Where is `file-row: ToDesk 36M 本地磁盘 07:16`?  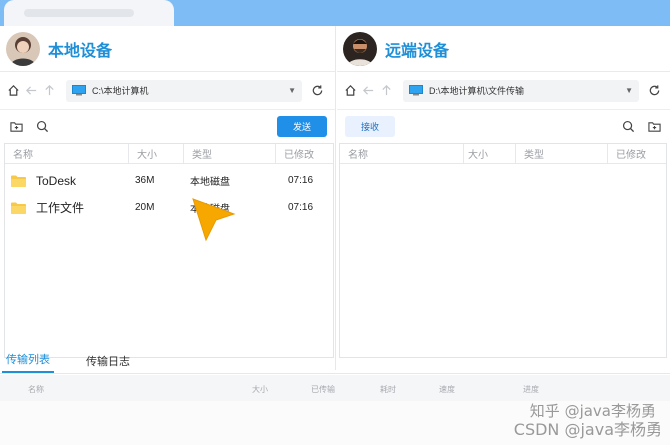
file-row: ToDesk 36M 本地磁盘 07:16 is located at coordinates (169, 180).